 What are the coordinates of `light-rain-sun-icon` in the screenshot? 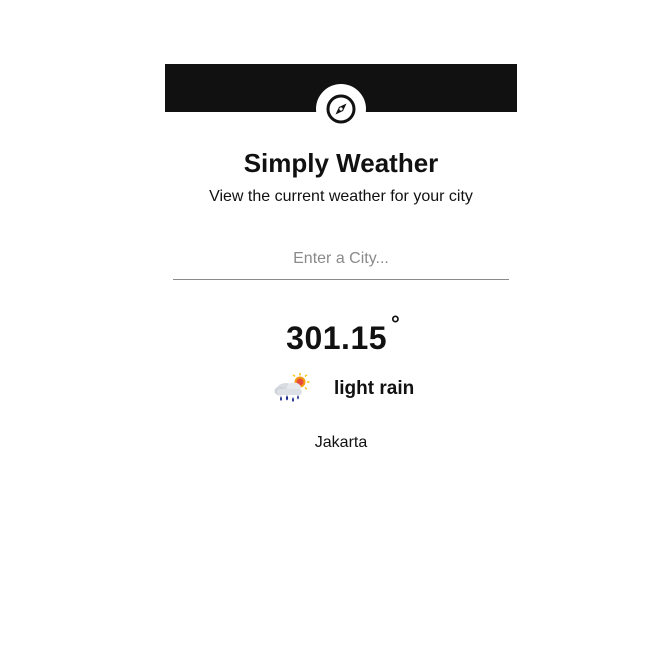 It's located at (292, 387).